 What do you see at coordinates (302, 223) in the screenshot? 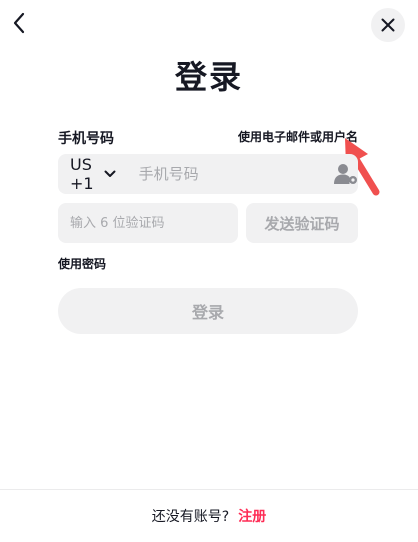
I see `send-code-button: 发送验证码` at bounding box center [302, 223].